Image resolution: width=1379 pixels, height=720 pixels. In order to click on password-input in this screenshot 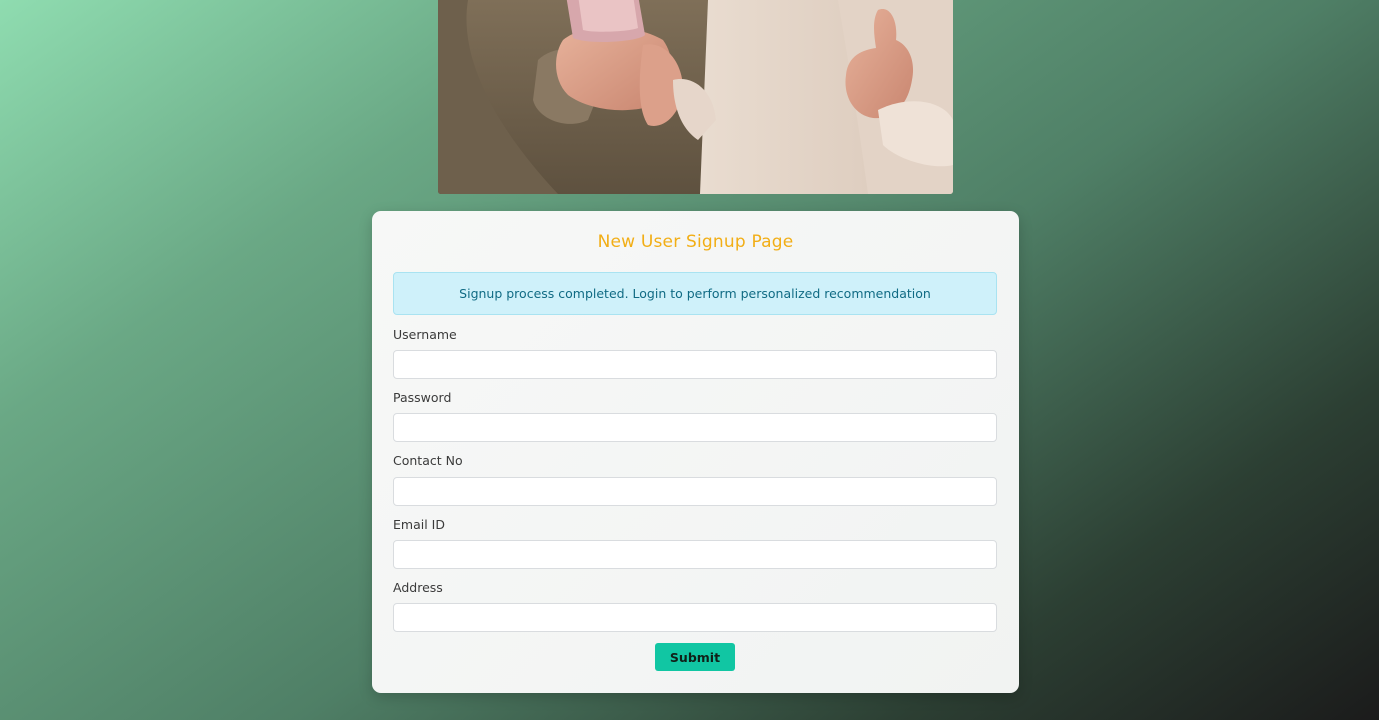, I will do `click(695, 427)`.